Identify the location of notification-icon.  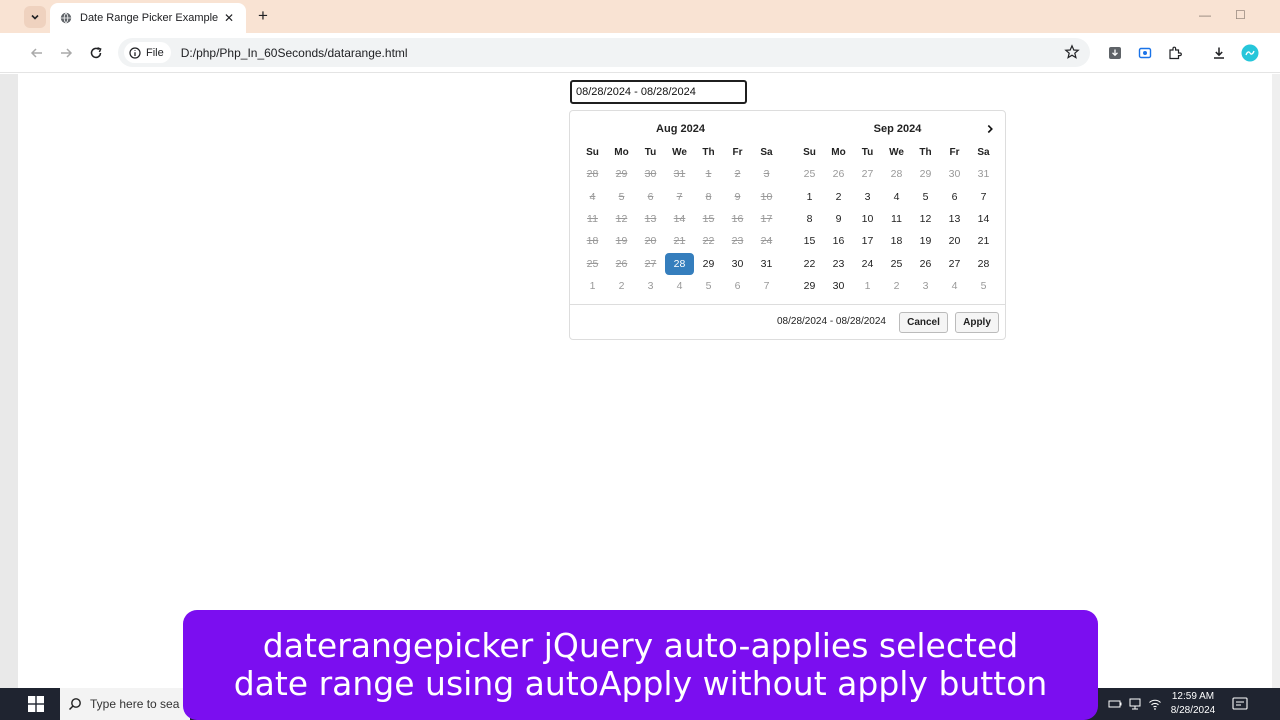
(1240, 704).